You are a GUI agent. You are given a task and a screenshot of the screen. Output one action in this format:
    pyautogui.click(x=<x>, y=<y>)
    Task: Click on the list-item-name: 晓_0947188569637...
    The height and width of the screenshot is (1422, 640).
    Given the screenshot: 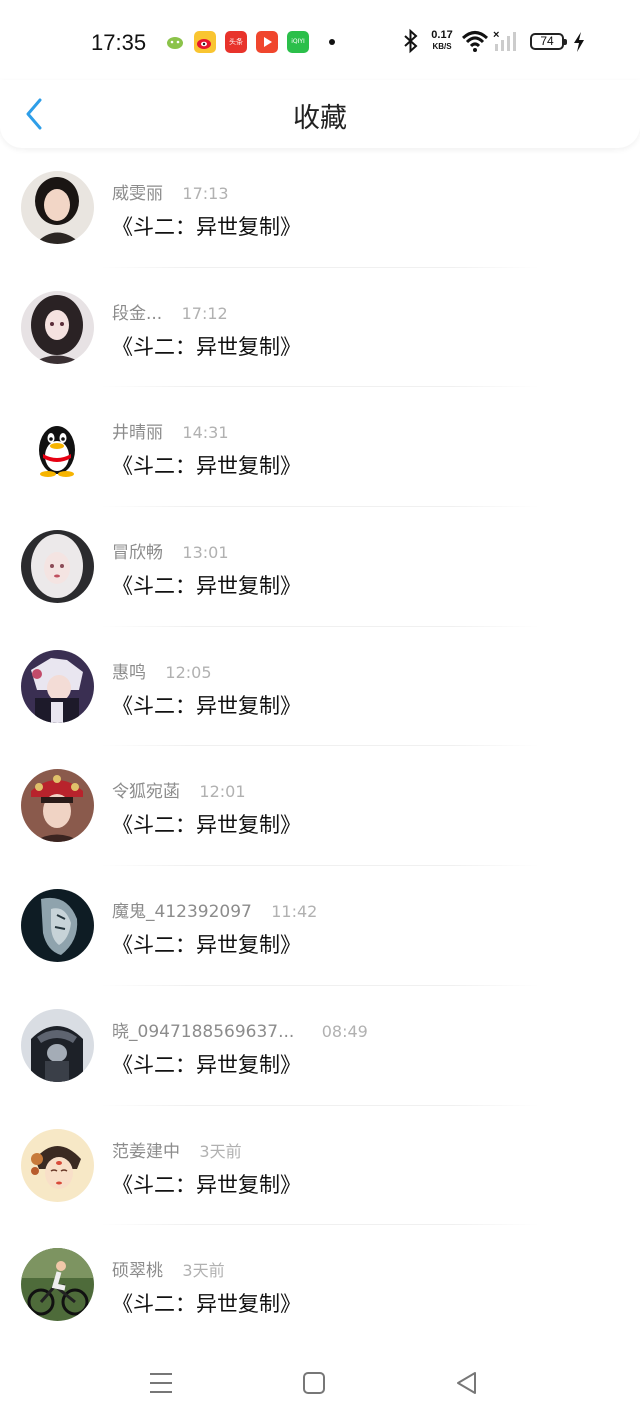 What is the action you would take?
    pyautogui.click(x=203, y=1031)
    